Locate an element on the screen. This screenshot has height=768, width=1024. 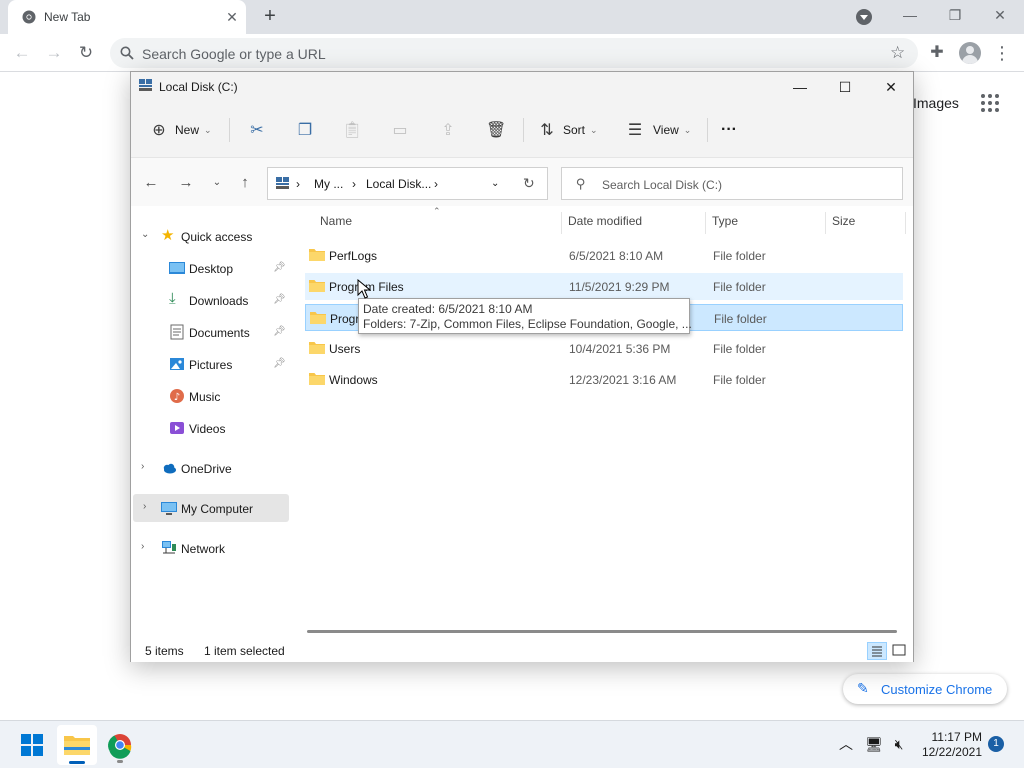
rename-button: ▭ is located at coordinates (400, 130).